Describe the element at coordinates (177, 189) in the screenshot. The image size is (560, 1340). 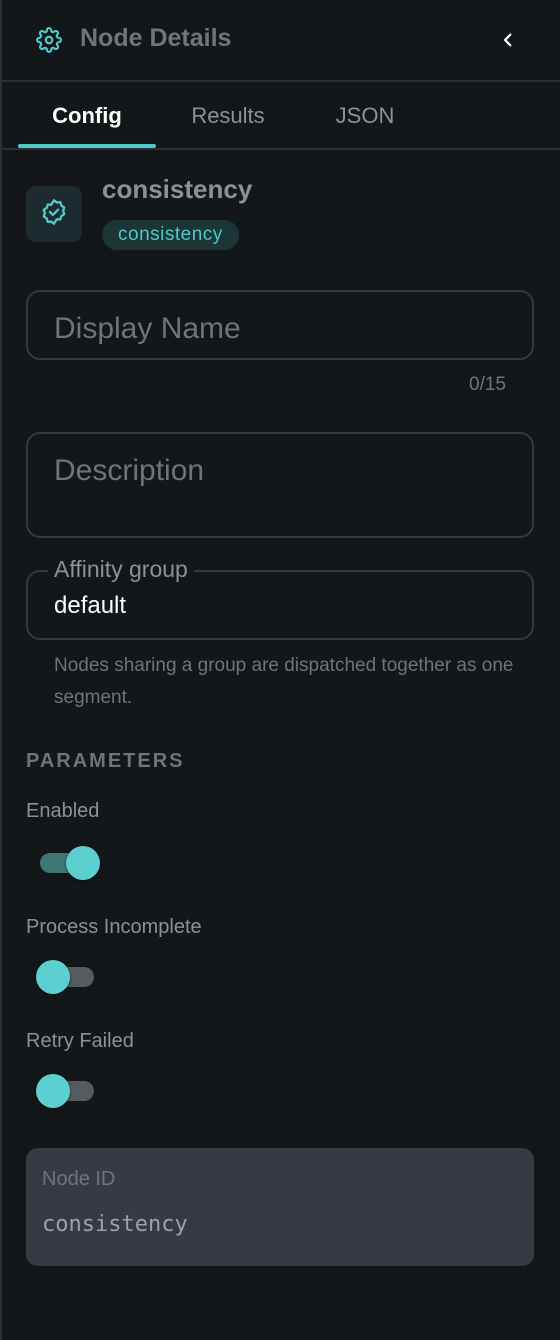
I see `node-name: consistency` at that location.